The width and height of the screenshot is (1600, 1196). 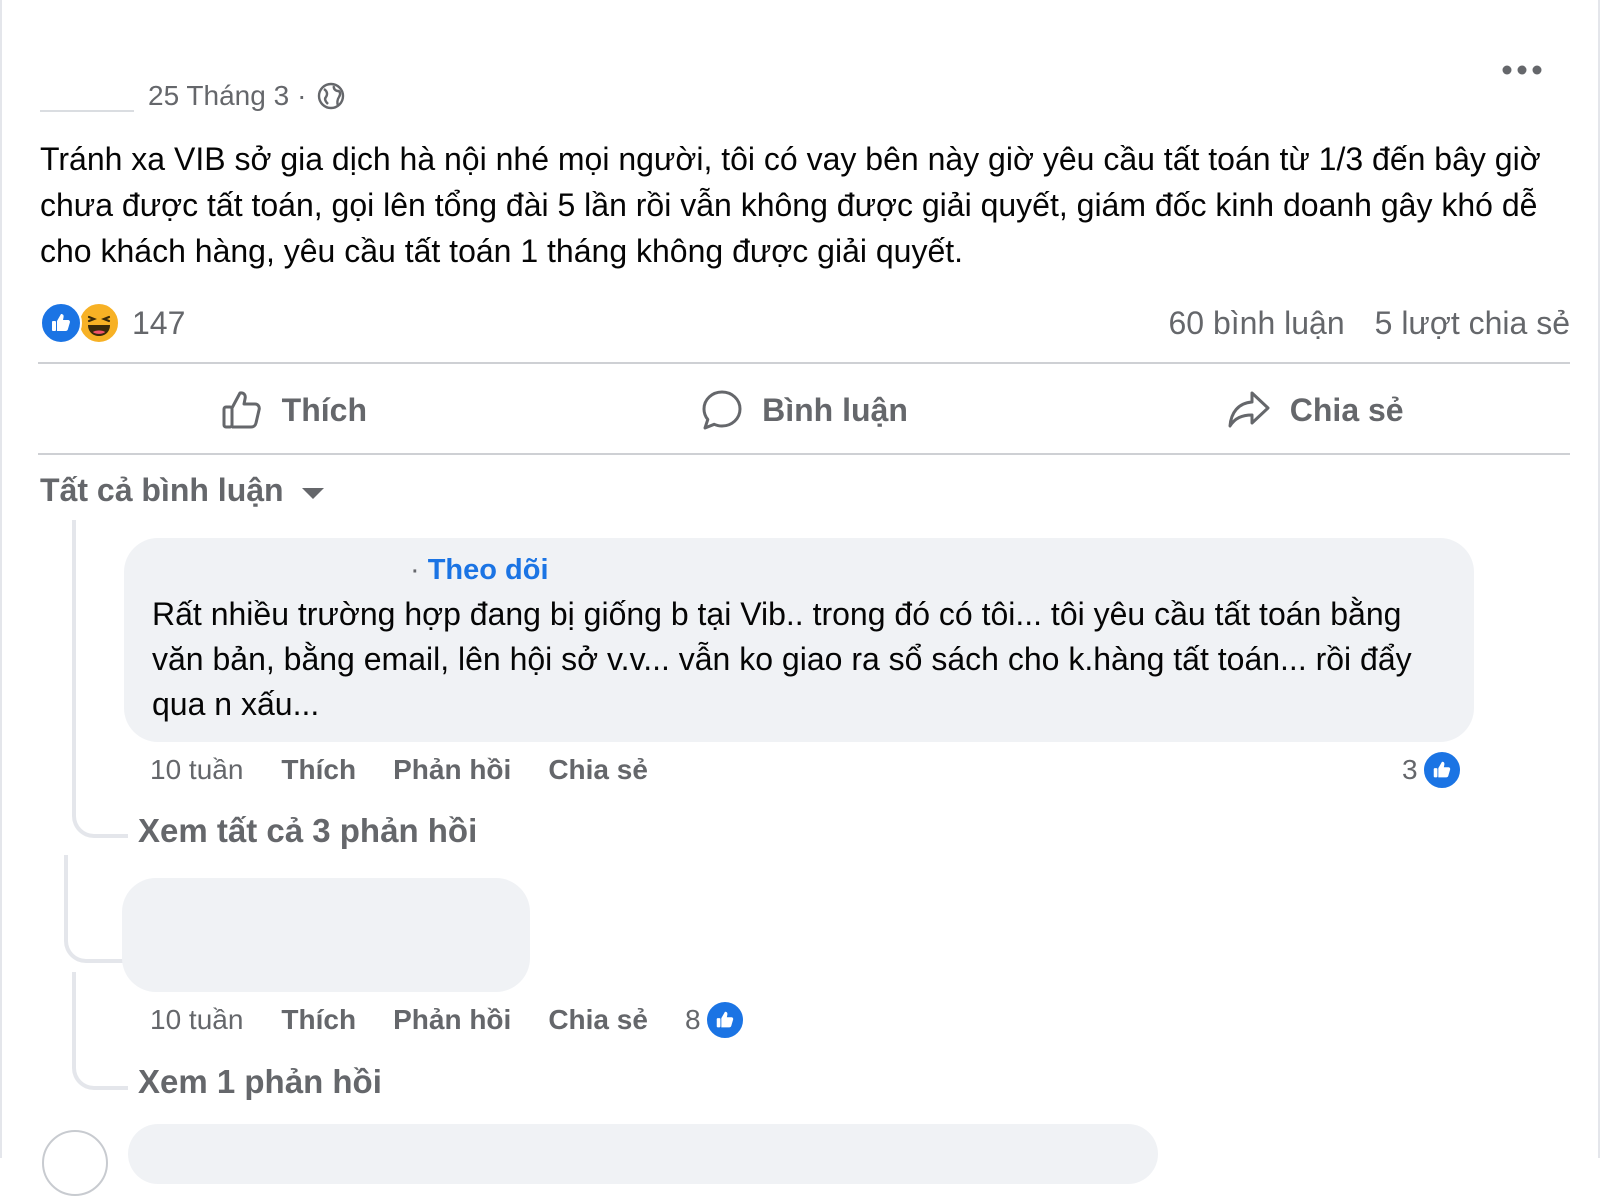 What do you see at coordinates (804, 363) in the screenshot?
I see `divider-top` at bounding box center [804, 363].